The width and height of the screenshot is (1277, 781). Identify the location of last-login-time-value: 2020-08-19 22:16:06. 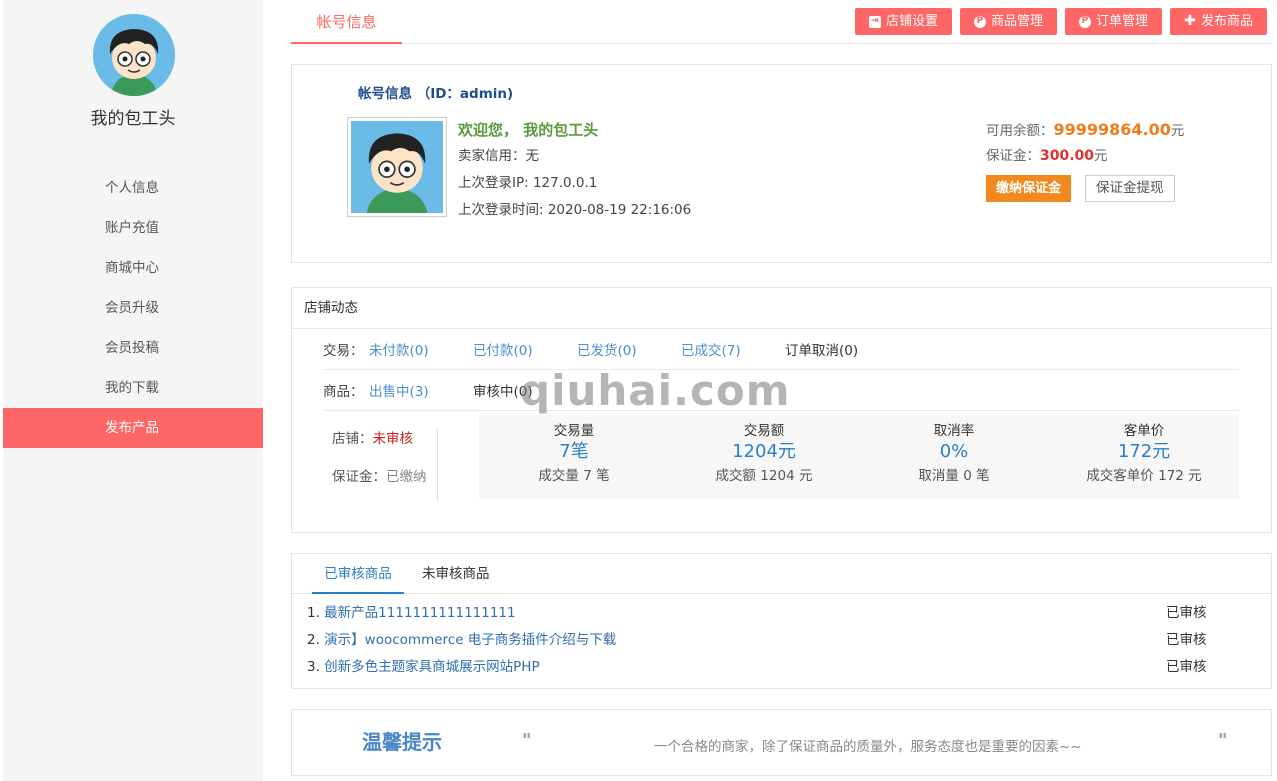
(619, 210).